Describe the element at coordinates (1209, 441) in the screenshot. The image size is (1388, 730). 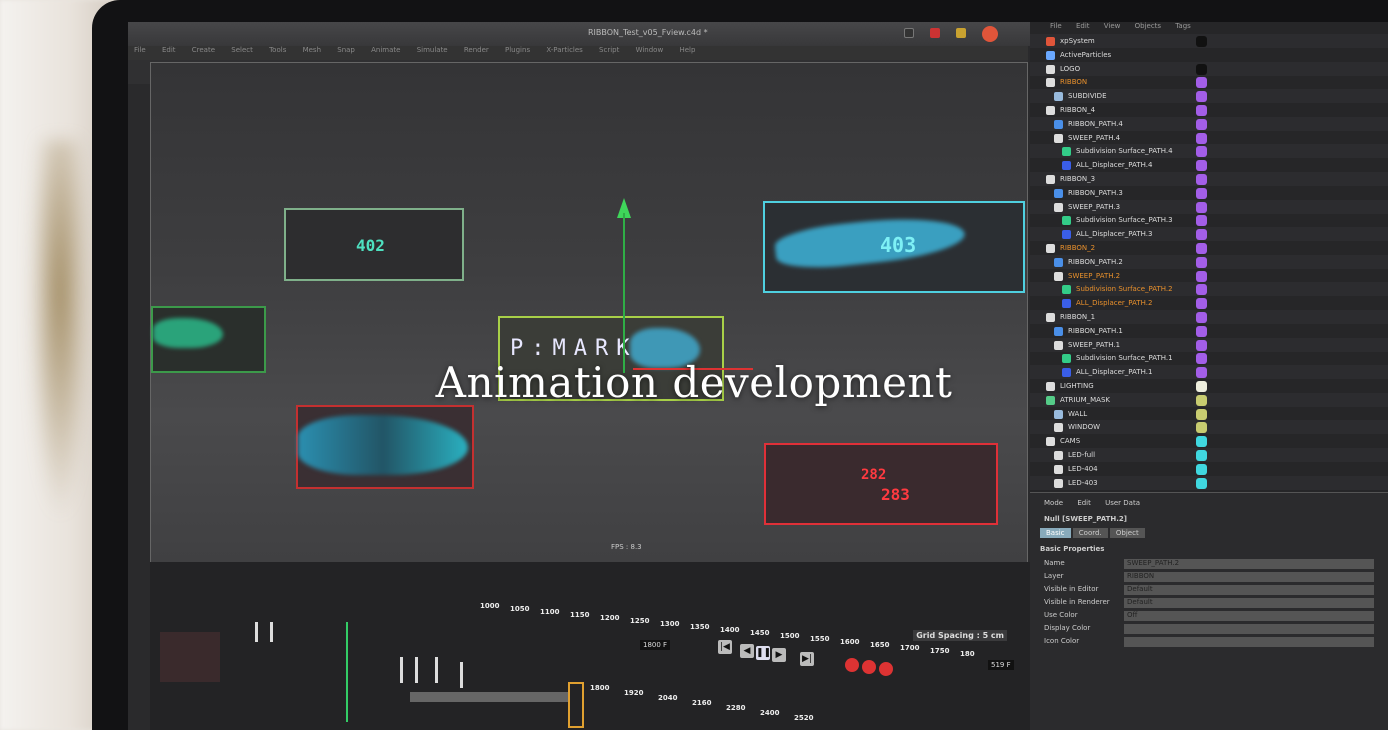
I see `object-row: CAMS` at that location.